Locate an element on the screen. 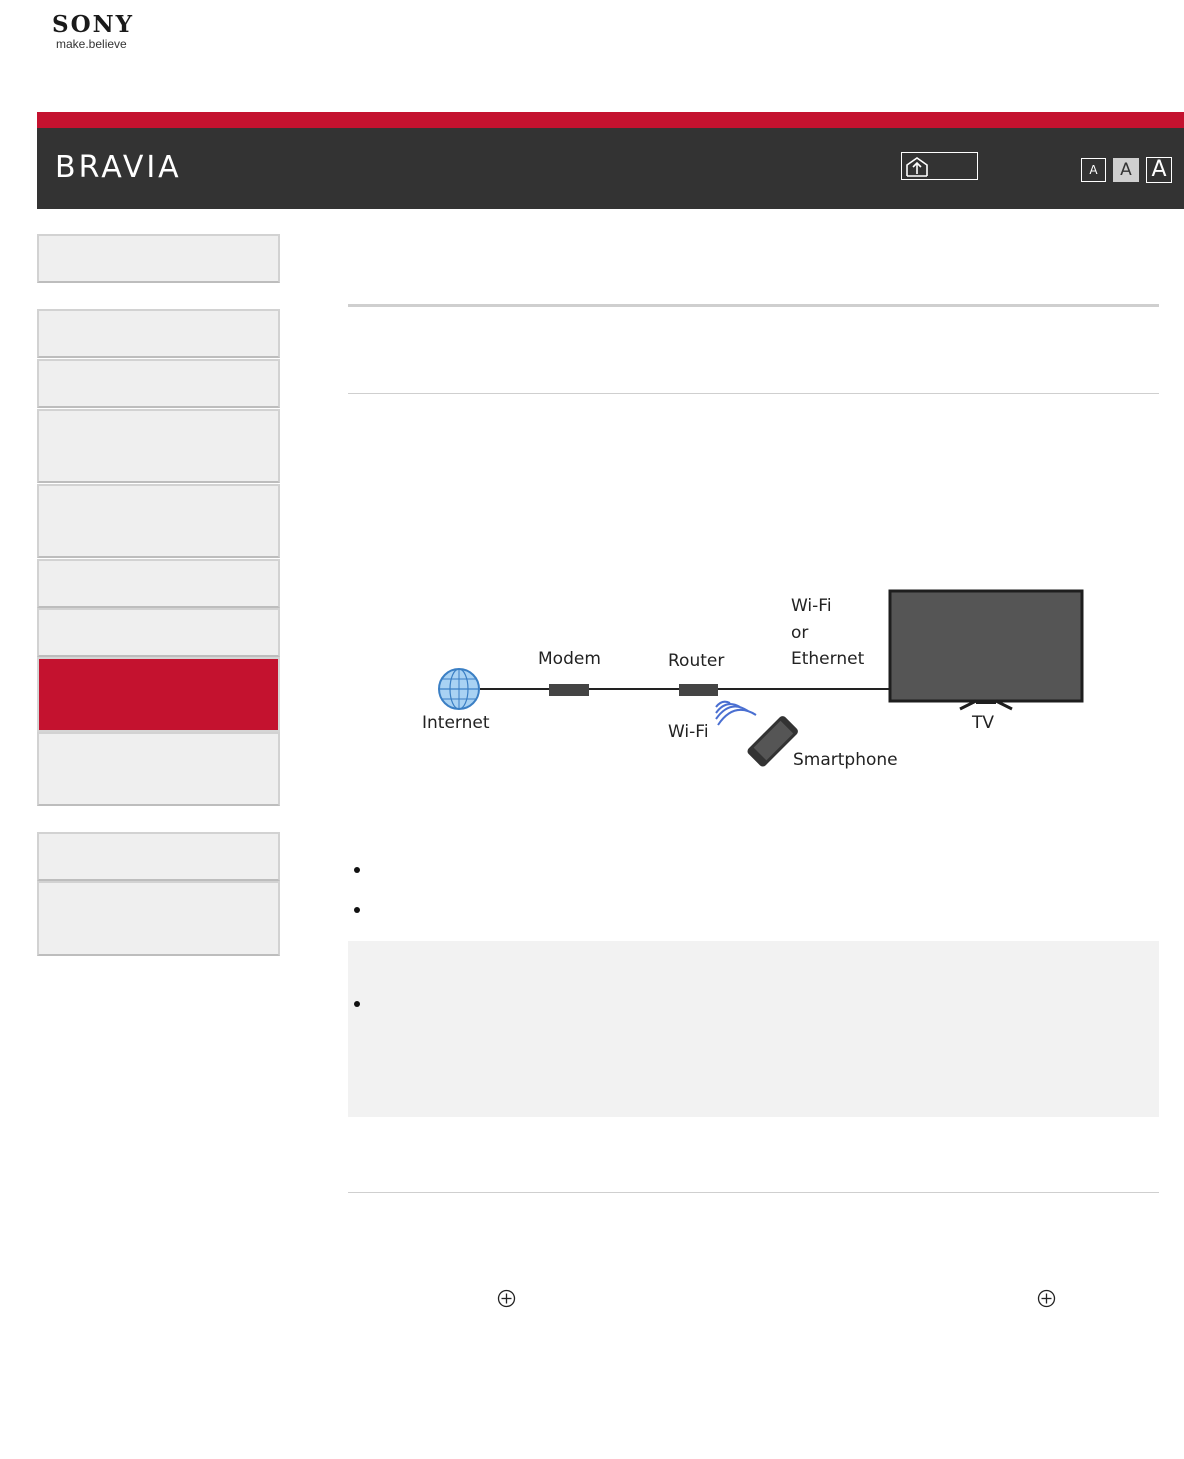 The image size is (1184, 1459). wifi-waves-icon is located at coordinates (736, 713).